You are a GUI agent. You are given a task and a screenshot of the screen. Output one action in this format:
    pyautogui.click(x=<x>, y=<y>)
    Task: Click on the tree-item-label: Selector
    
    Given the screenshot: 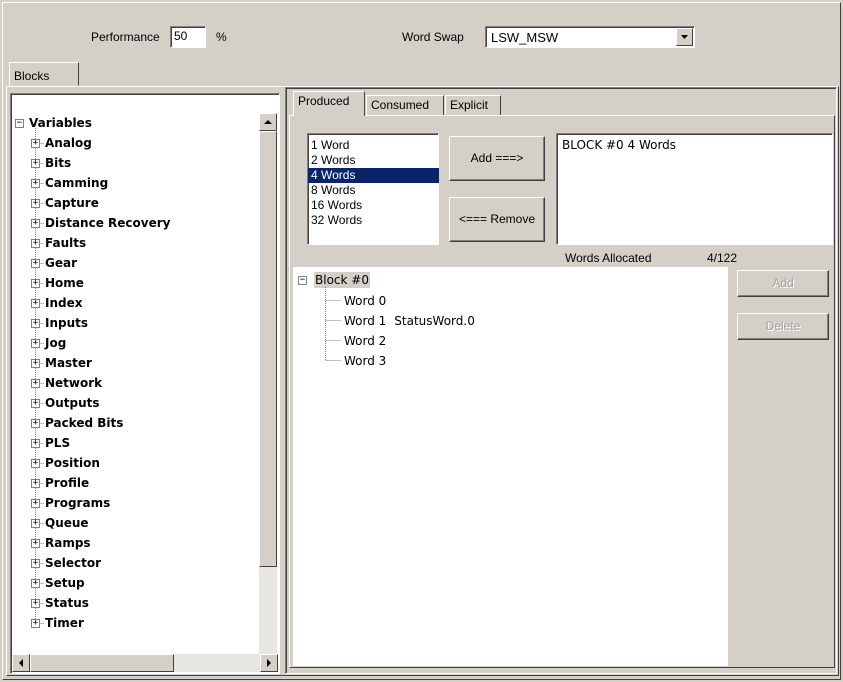 What is the action you would take?
    pyautogui.click(x=73, y=563)
    